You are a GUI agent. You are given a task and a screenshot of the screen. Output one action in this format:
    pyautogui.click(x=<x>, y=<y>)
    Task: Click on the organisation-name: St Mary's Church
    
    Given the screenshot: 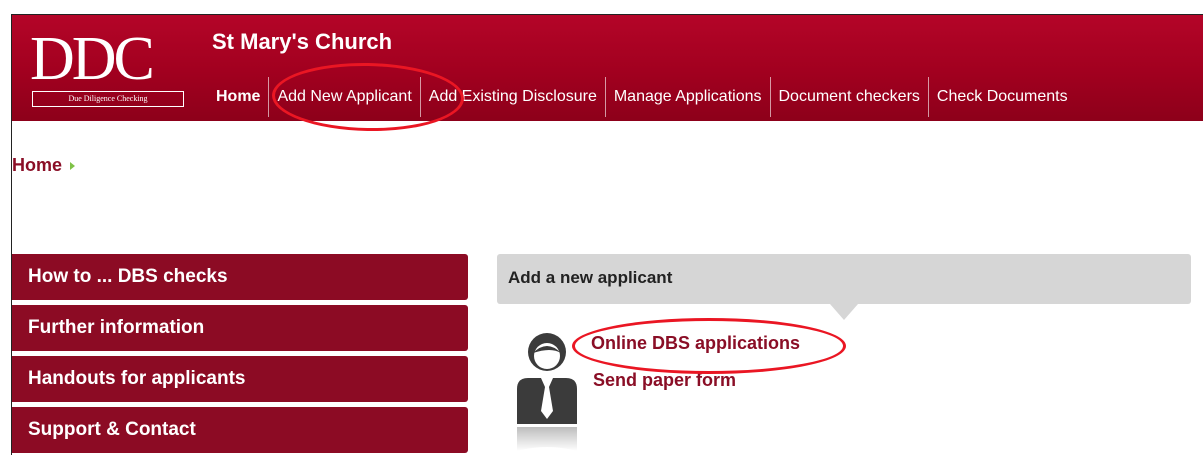 What is the action you would take?
    pyautogui.click(x=302, y=41)
    